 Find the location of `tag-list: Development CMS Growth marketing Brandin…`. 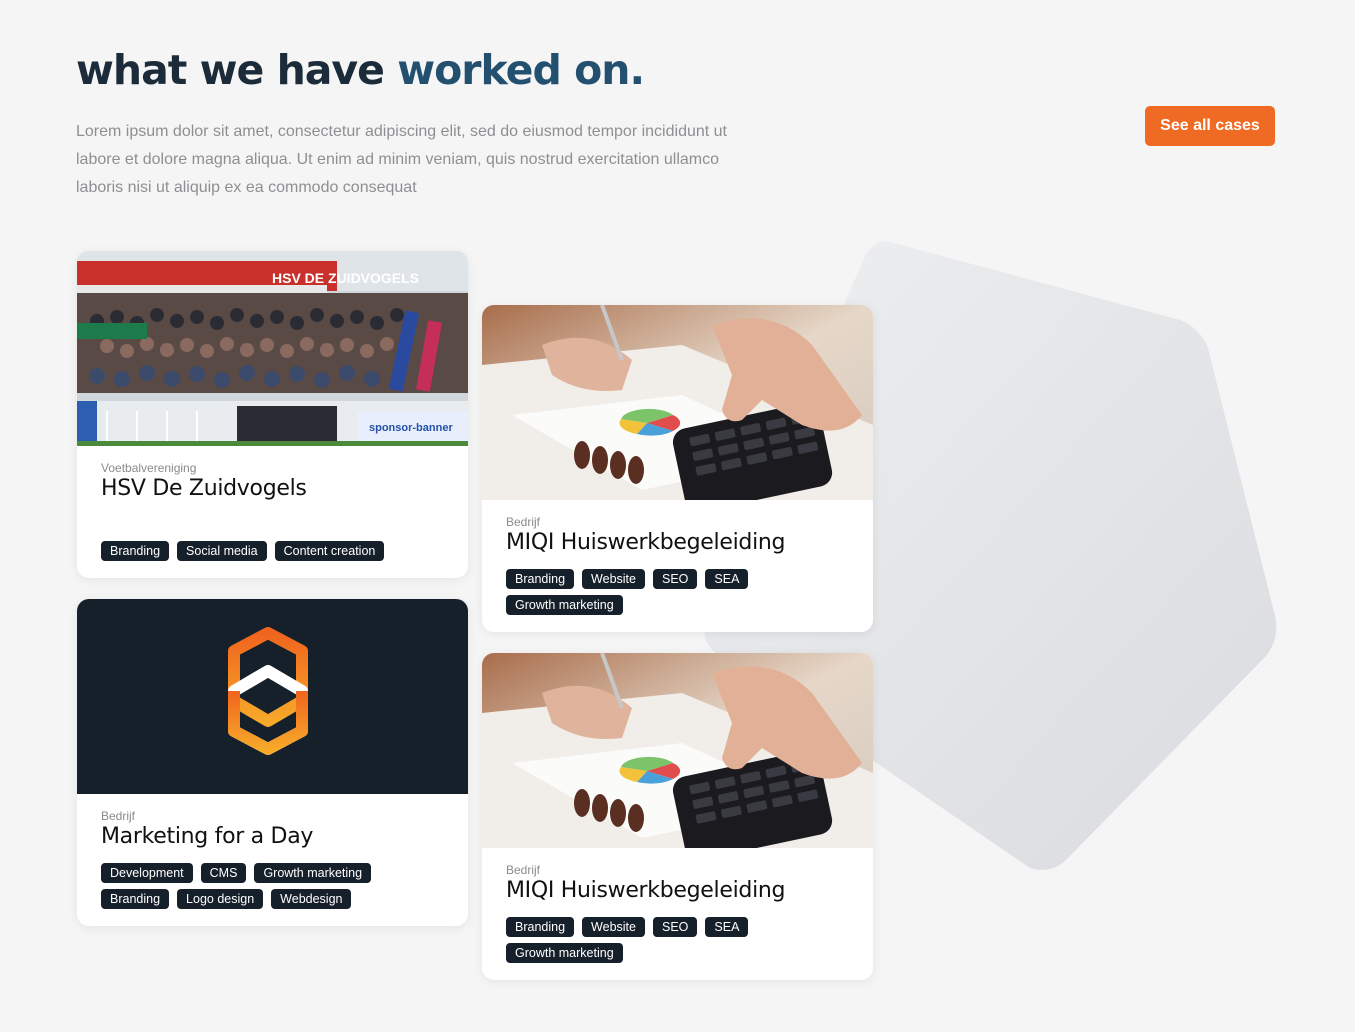

tag-list: Development CMS Growth marketing Brandin… is located at coordinates (272, 886).